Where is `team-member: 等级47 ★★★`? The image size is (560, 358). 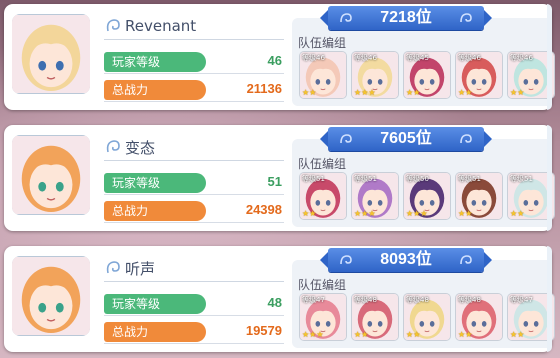
team-member: 等级47 ★★★ is located at coordinates (323, 317).